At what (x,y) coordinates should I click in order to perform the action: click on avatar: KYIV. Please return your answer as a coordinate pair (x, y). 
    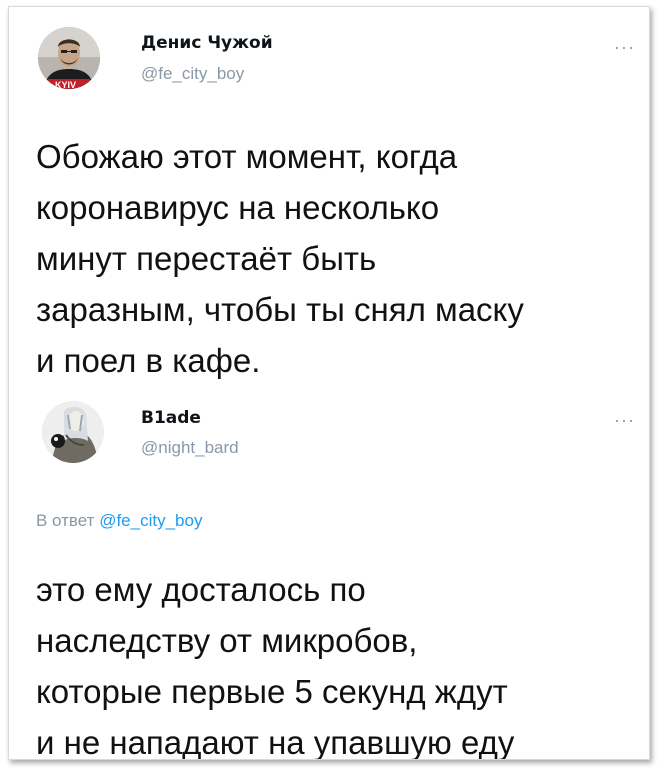
    Looking at the image, I should click on (69, 58).